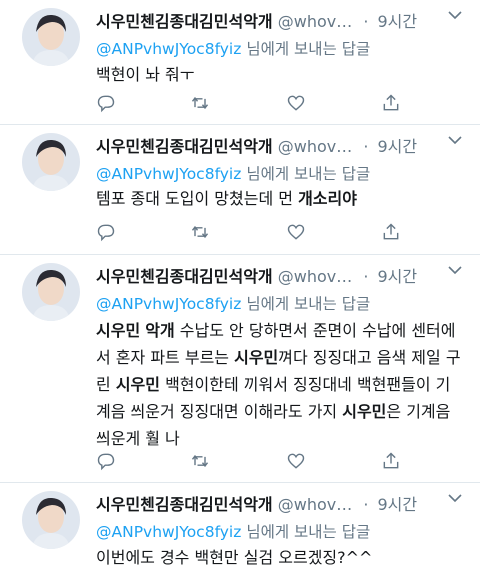  I want to click on text-run: 템포 종대 도입이 망쳤는데 먼, so click(197, 198).